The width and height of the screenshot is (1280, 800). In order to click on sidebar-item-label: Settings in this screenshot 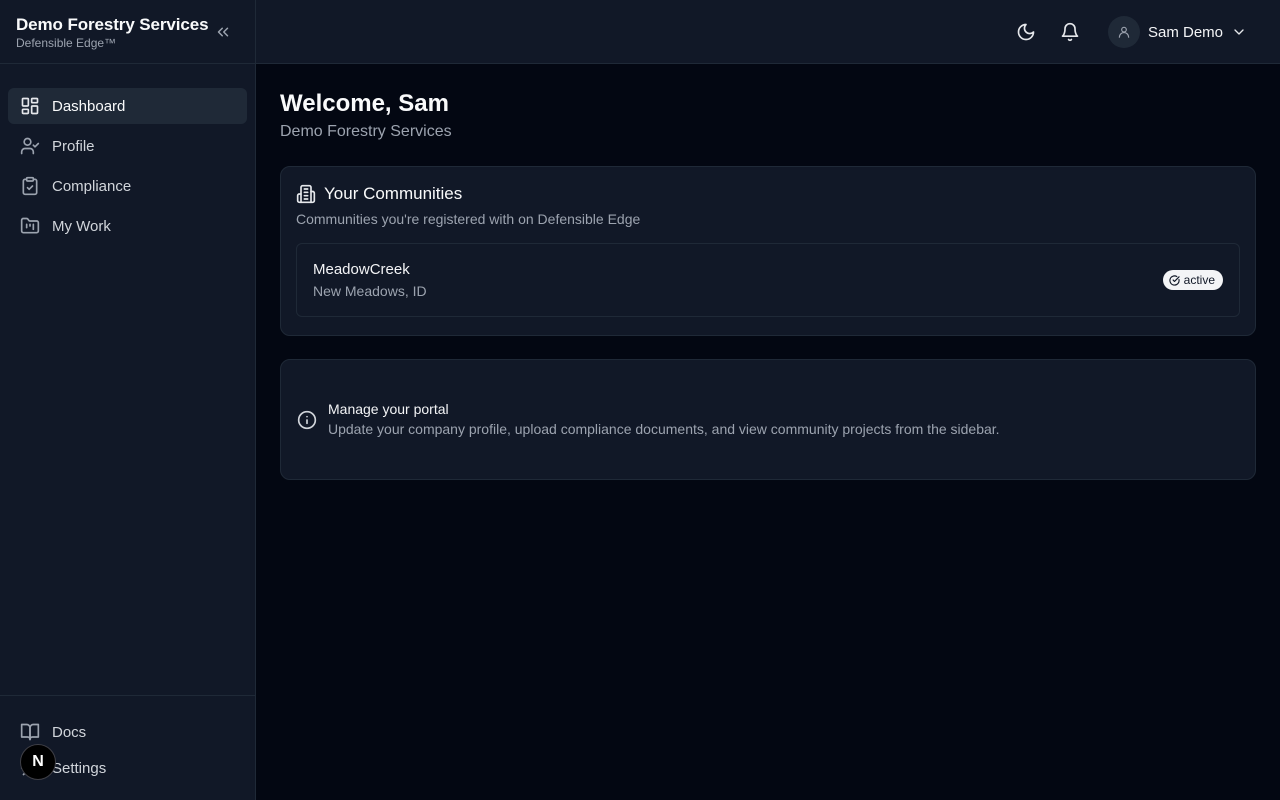, I will do `click(79, 768)`.